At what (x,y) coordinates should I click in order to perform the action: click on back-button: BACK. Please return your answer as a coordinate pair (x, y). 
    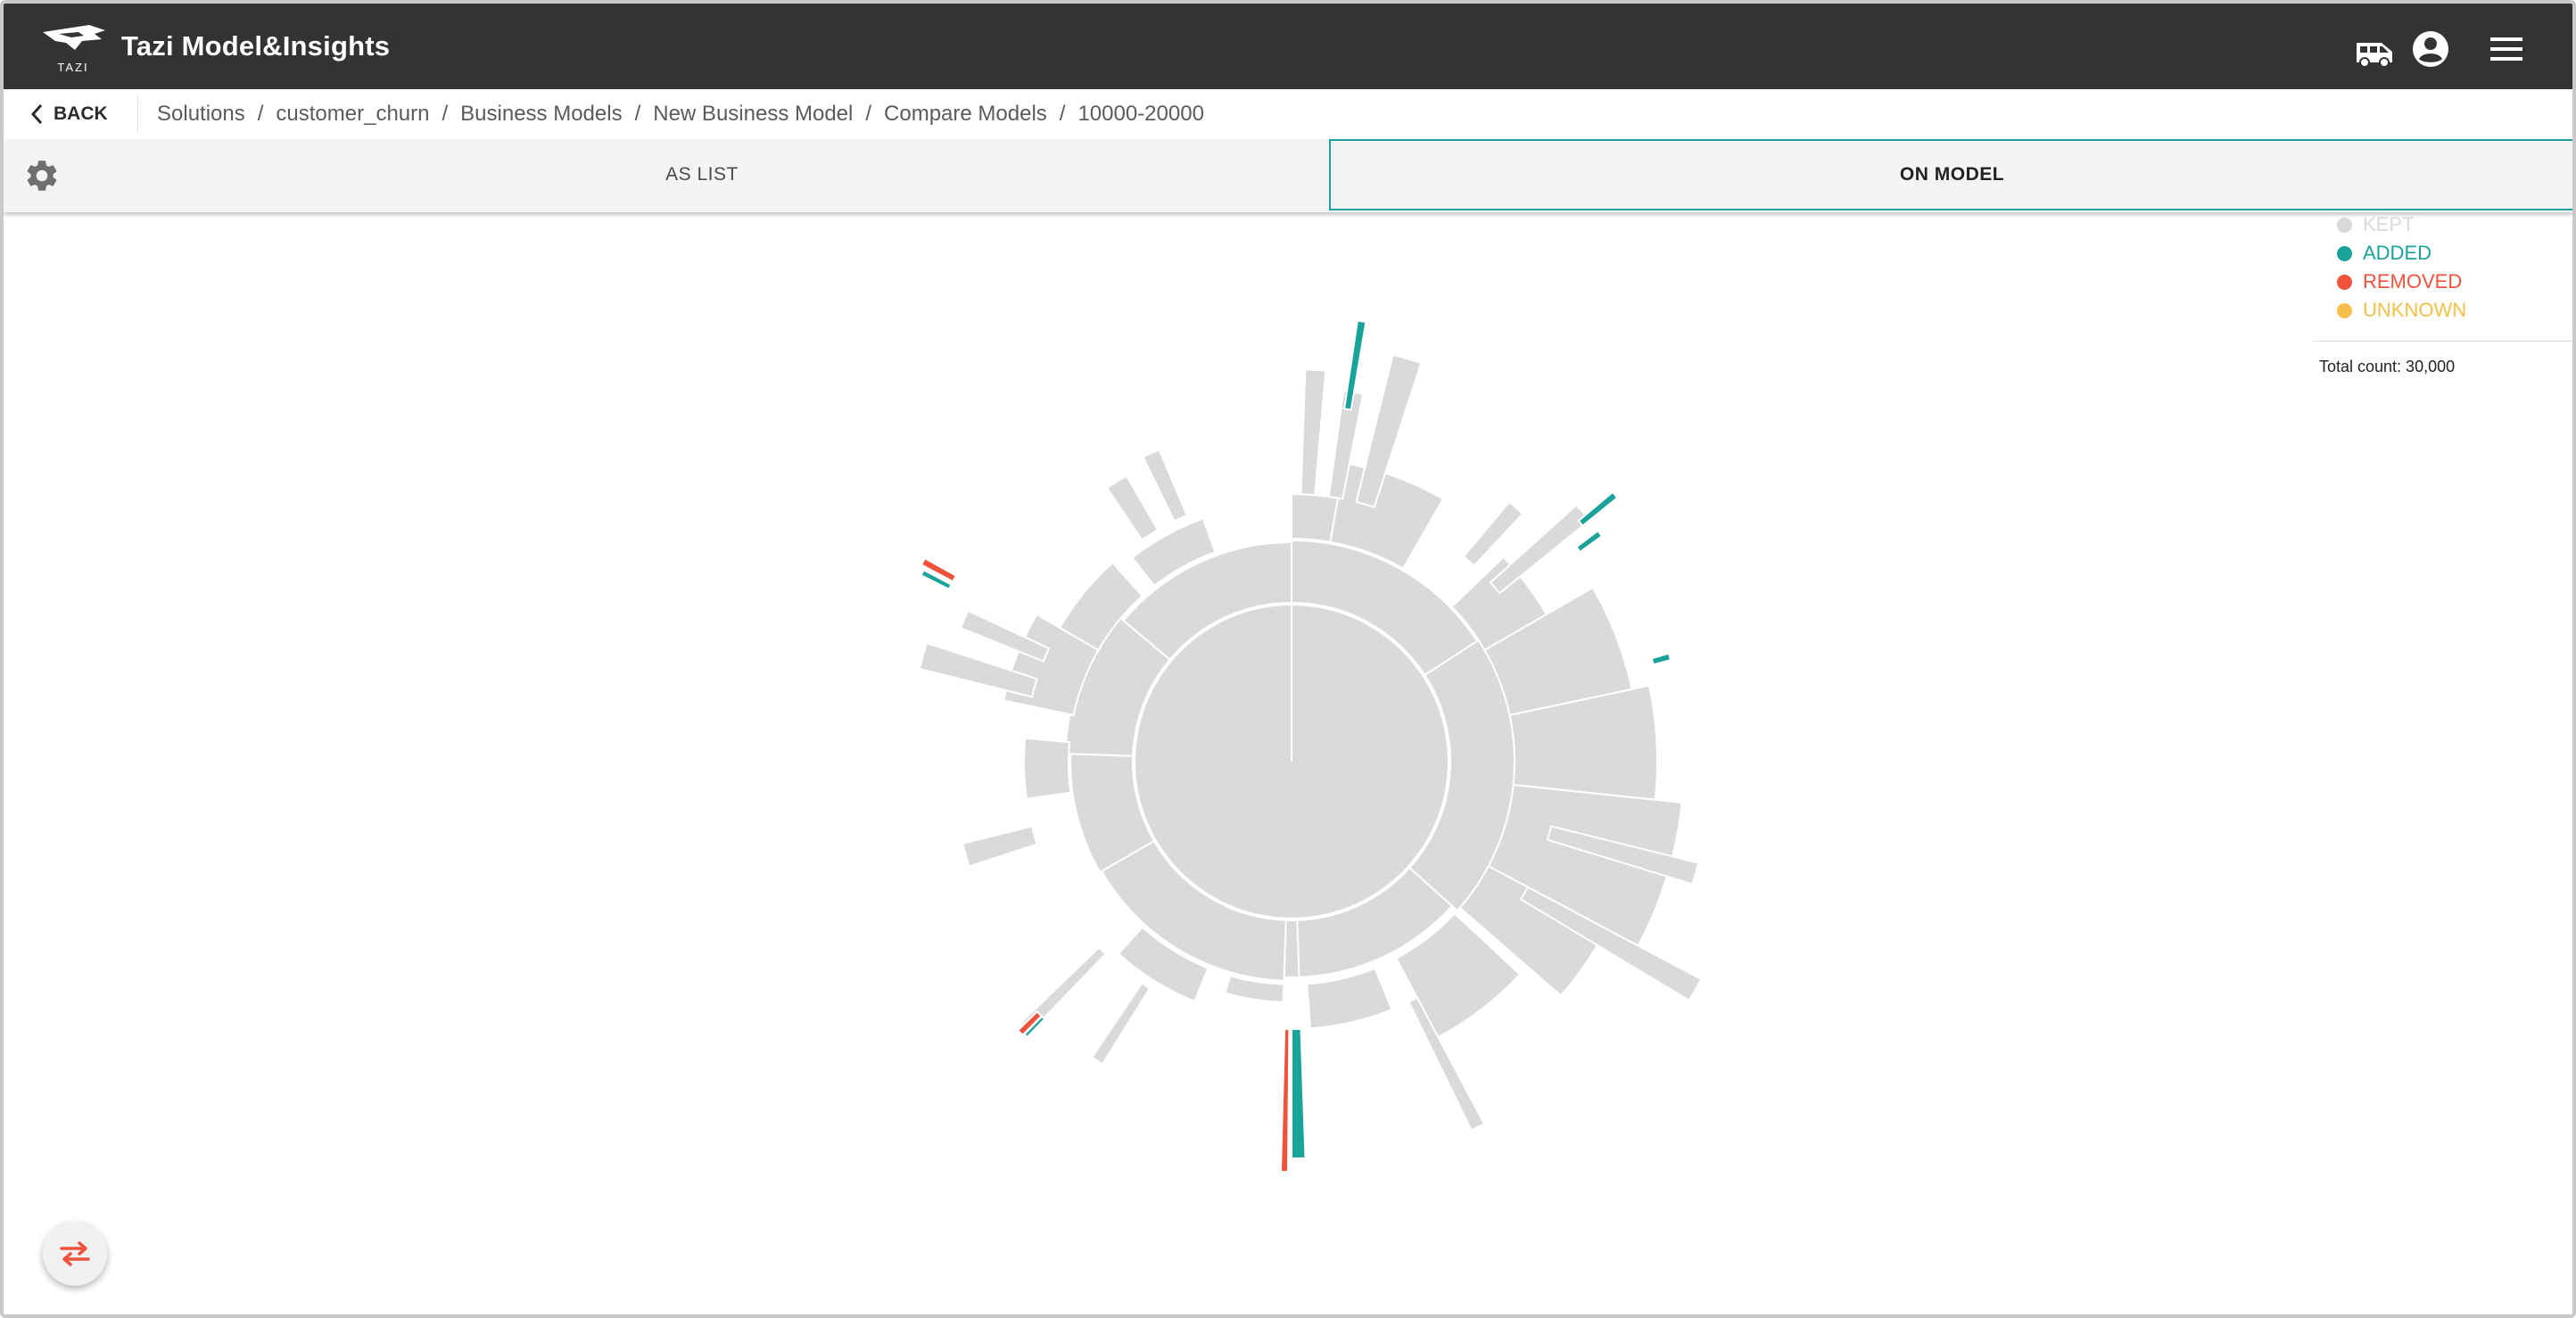
    Looking at the image, I should click on (69, 114).